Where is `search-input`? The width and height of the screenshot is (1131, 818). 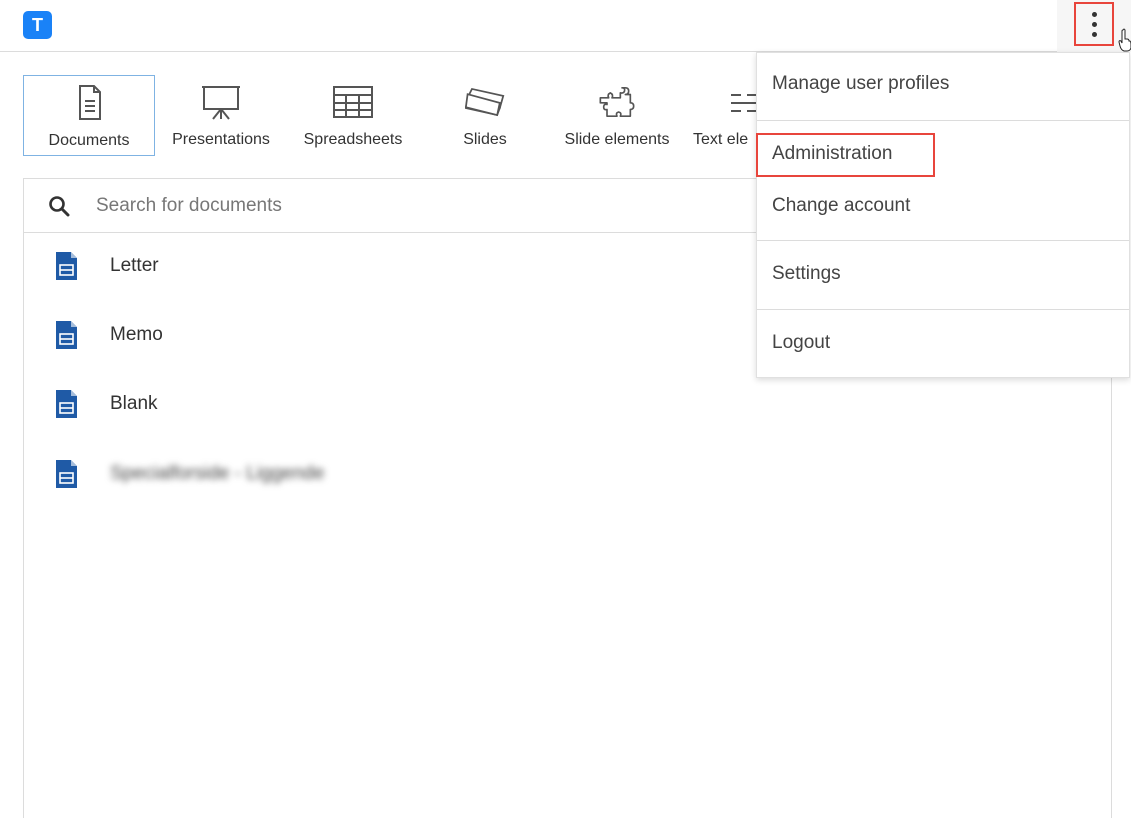 search-input is located at coordinates (416, 206).